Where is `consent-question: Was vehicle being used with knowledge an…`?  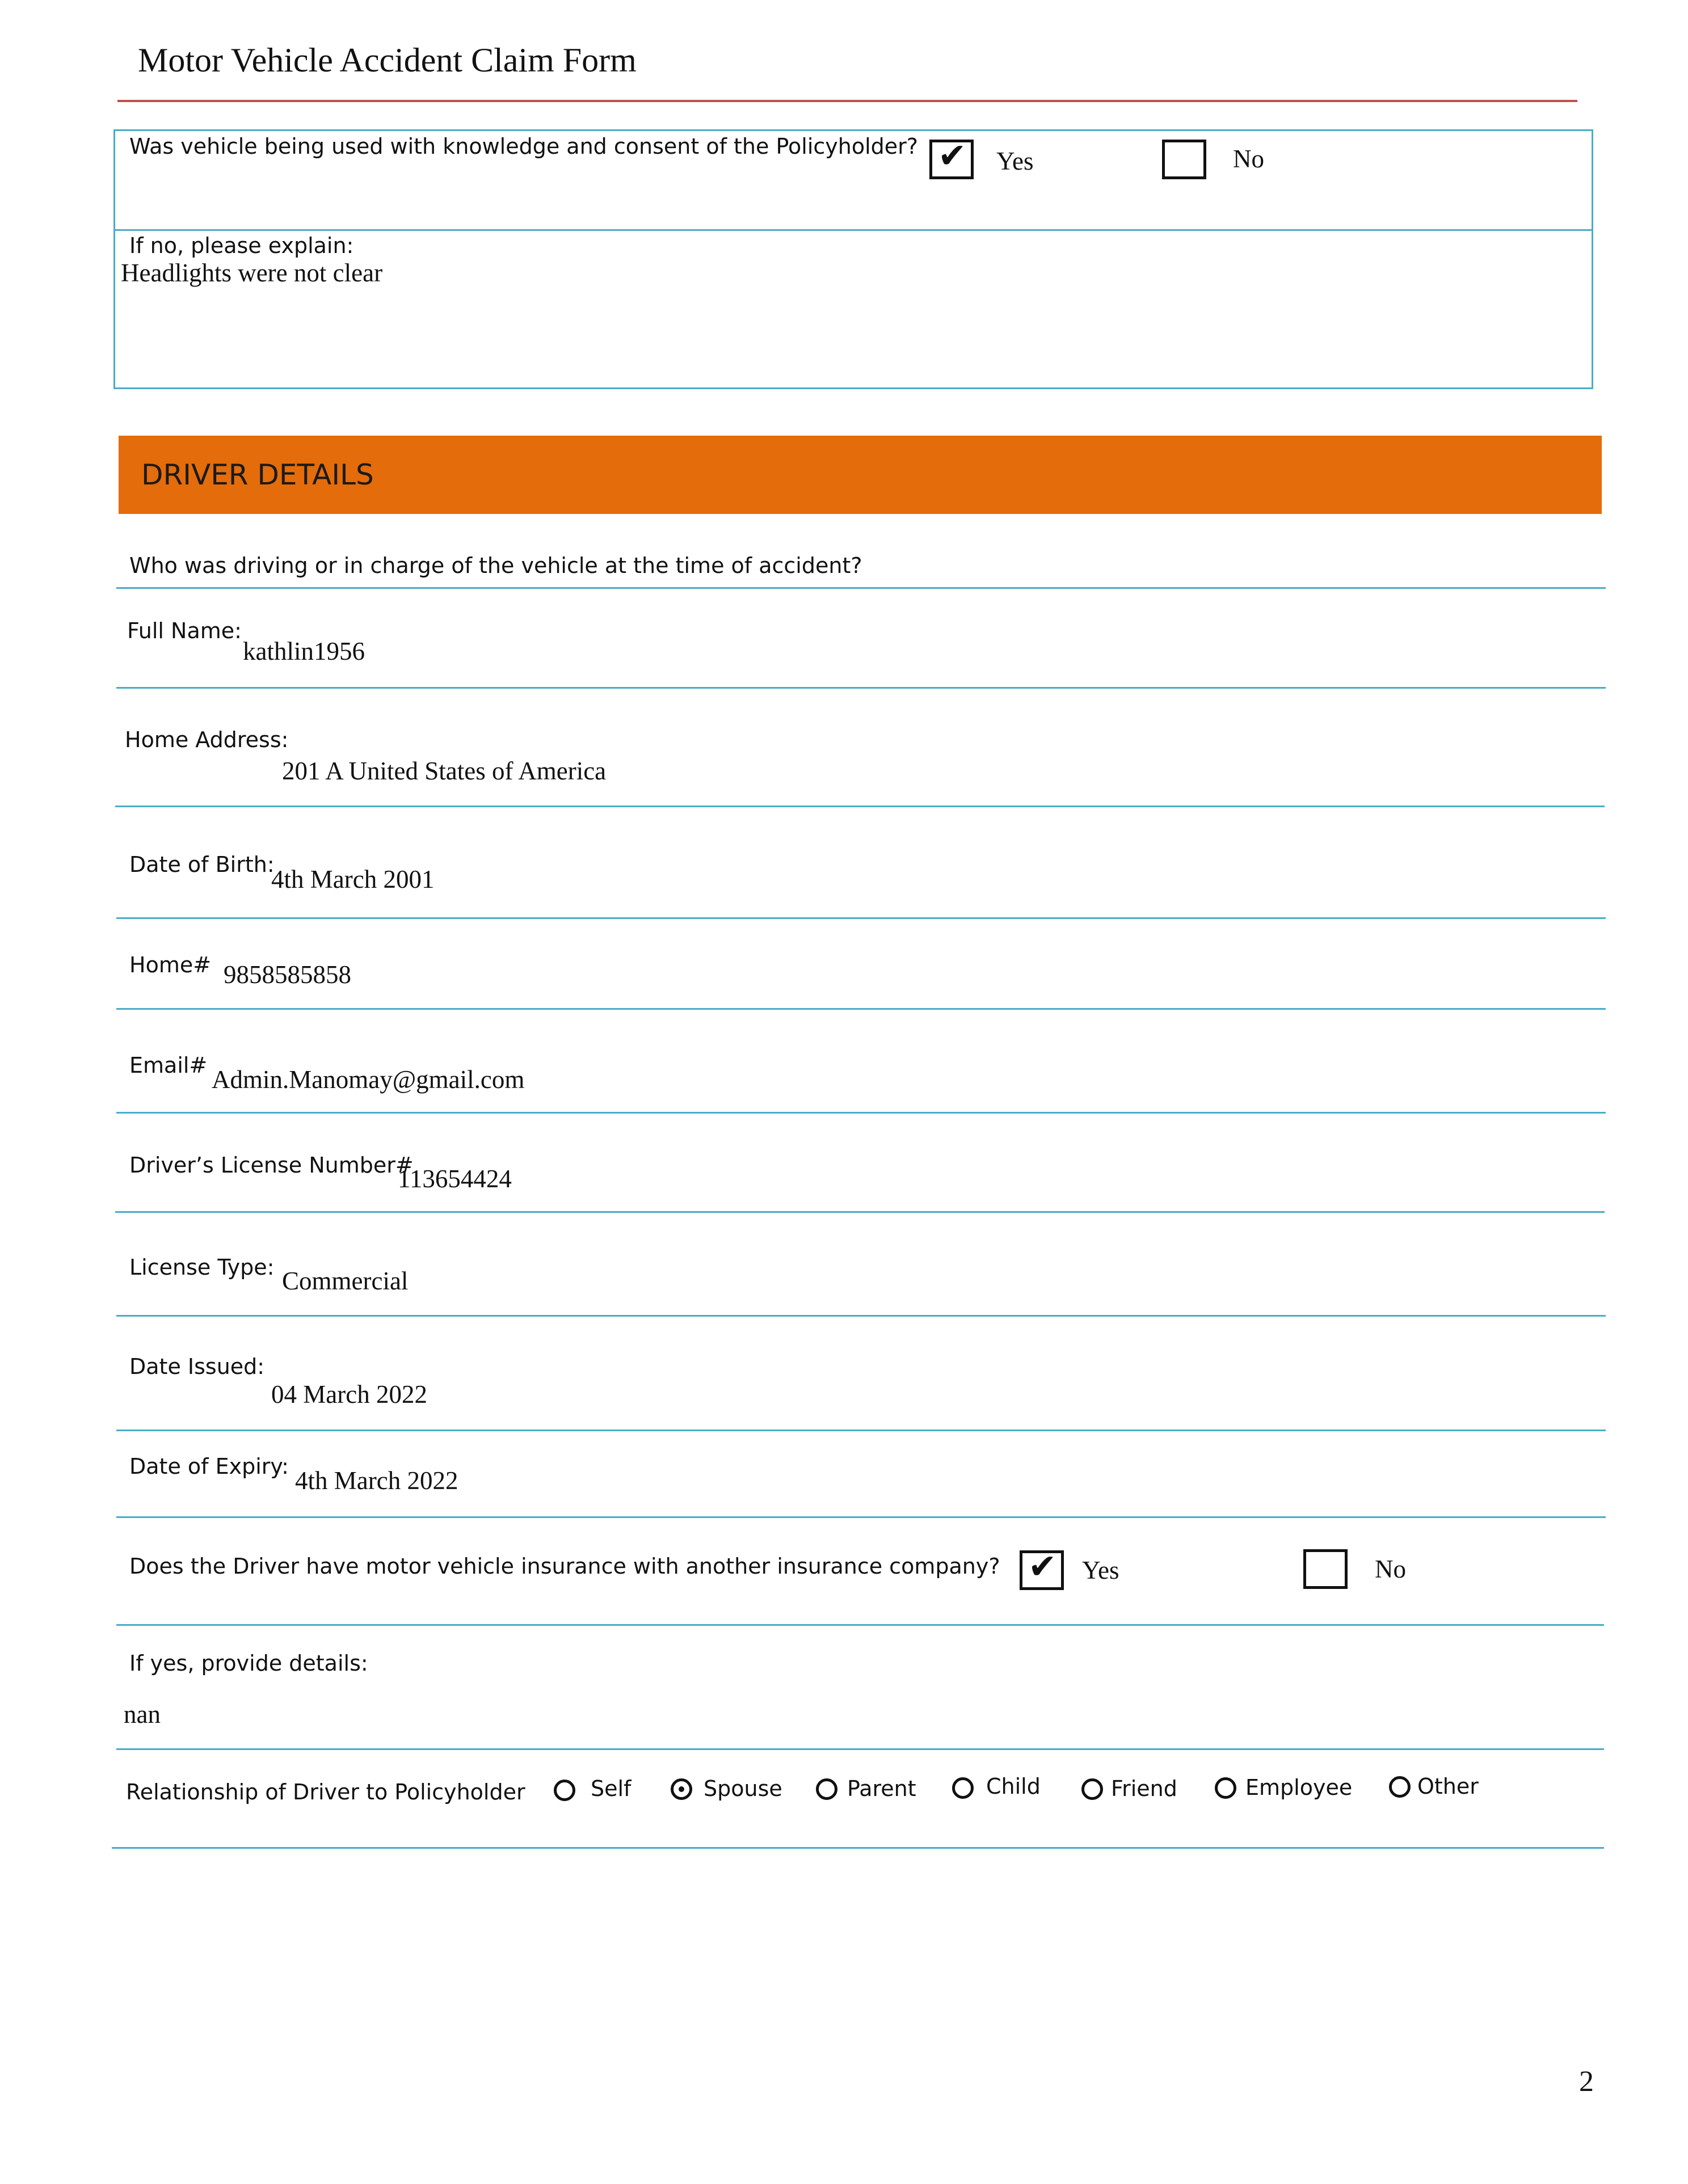
consent-question: Was vehicle being used with knowledge an… is located at coordinates (523, 146).